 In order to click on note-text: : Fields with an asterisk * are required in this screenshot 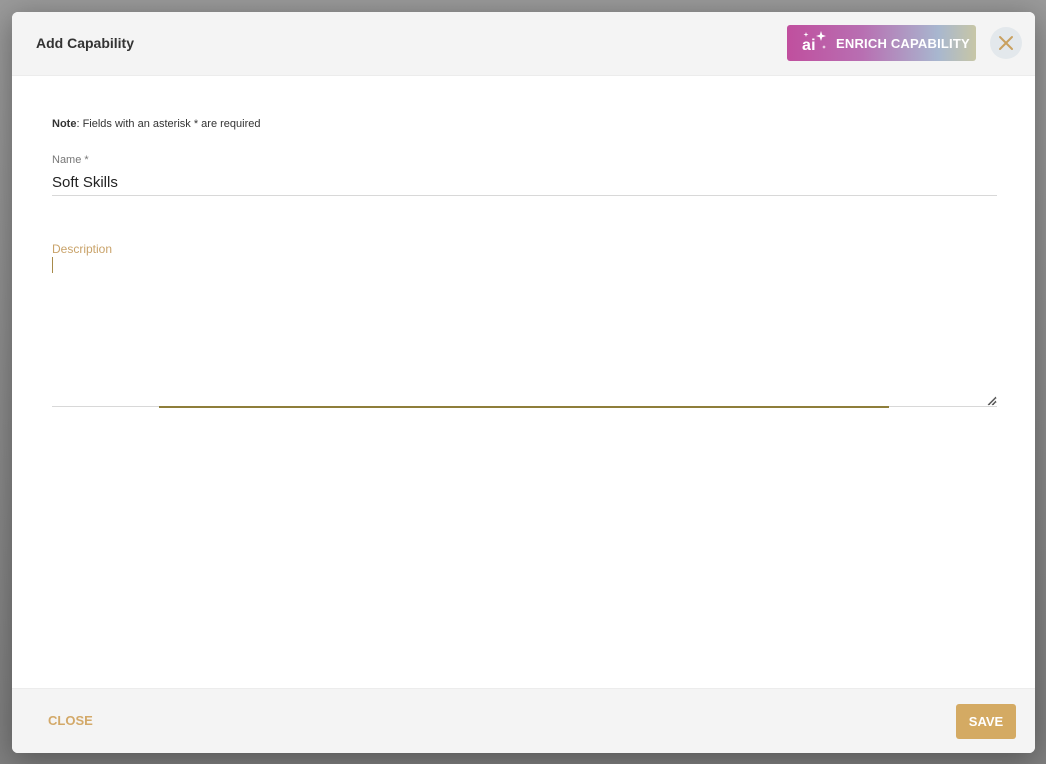, I will do `click(168, 124)`.